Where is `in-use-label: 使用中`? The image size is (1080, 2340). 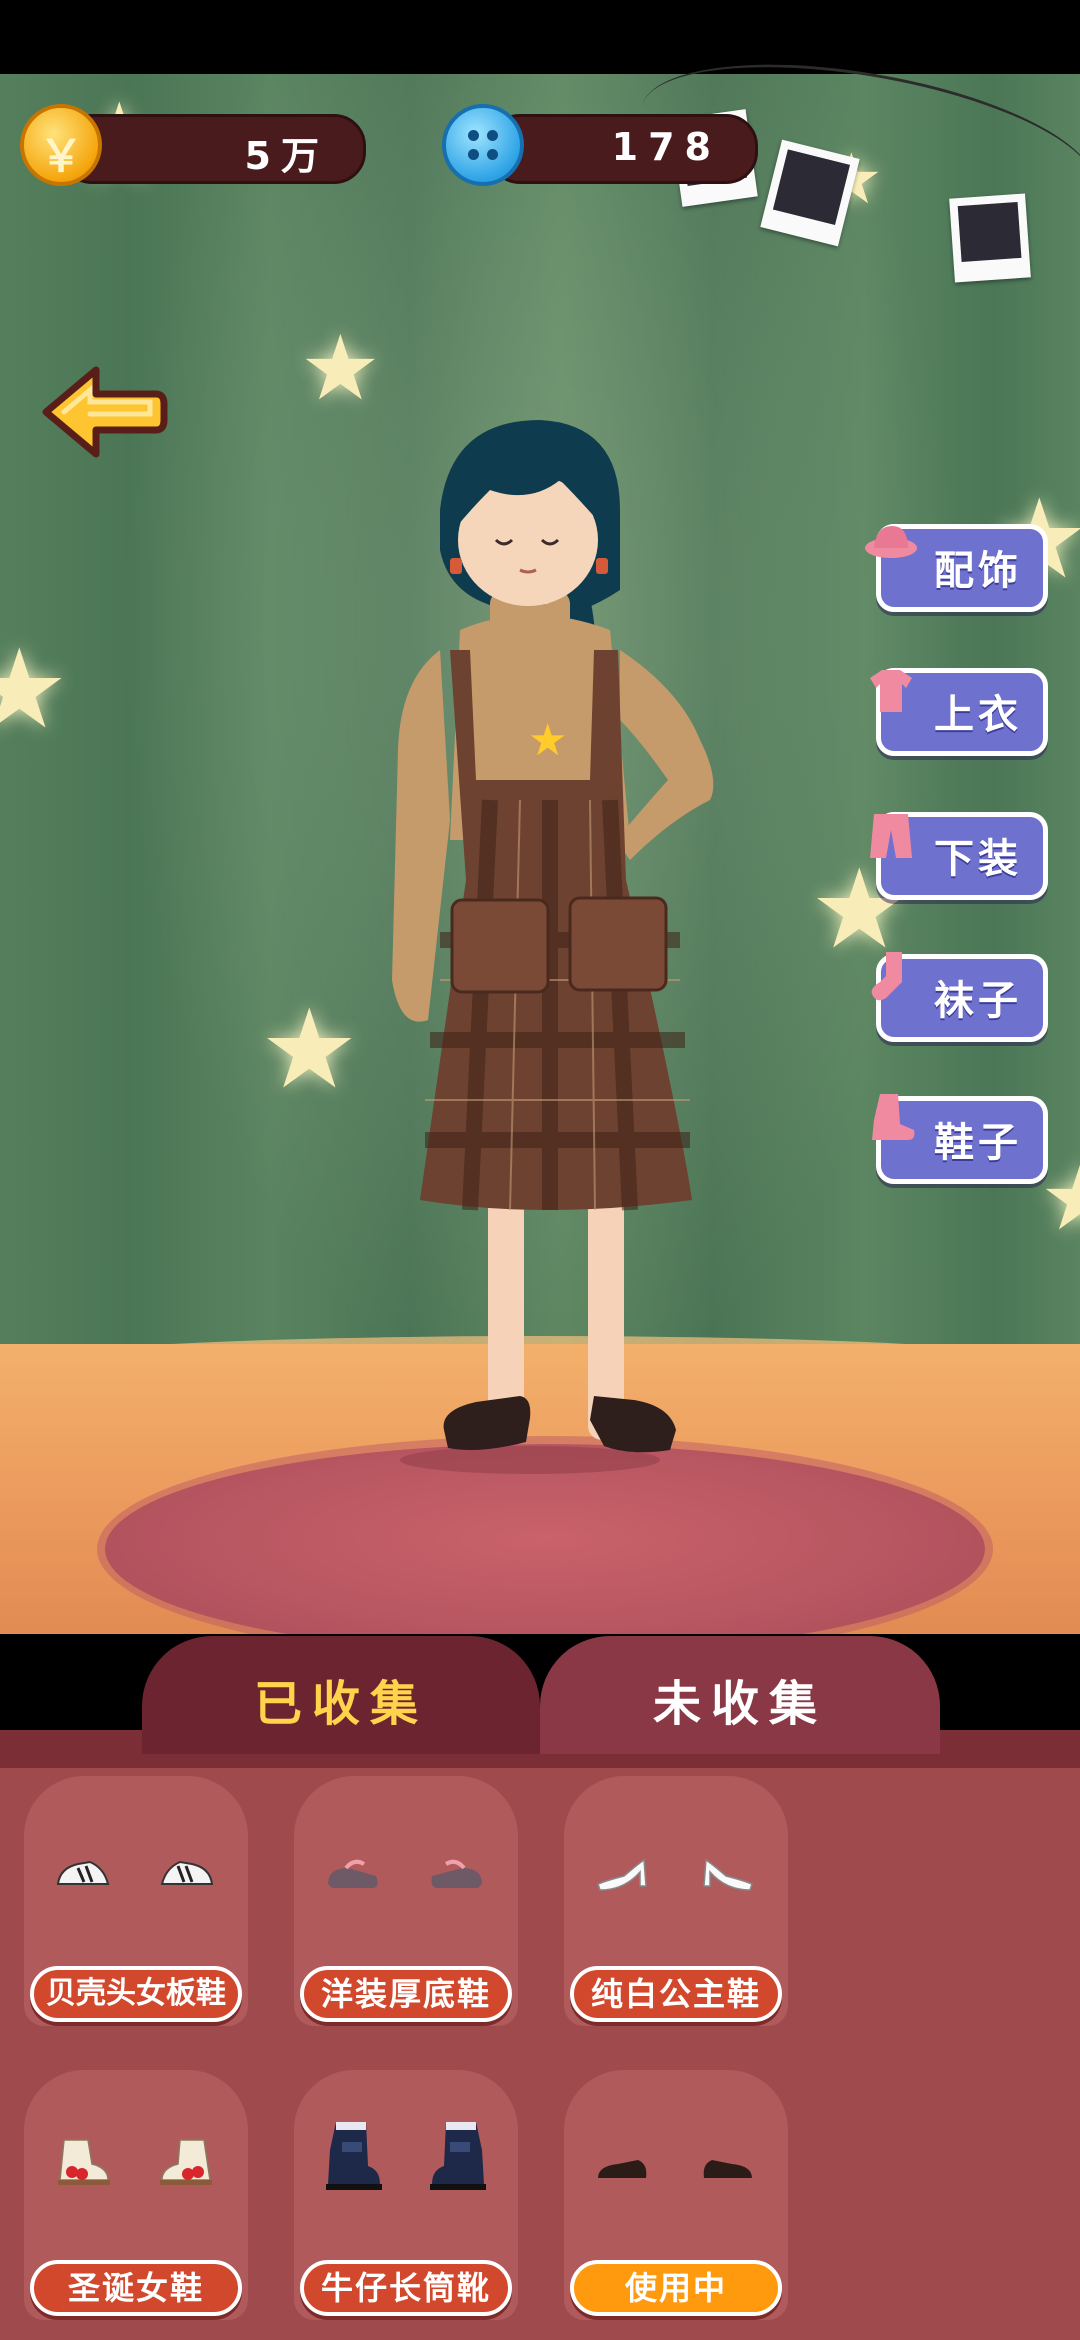
in-use-label: 使用中 is located at coordinates (676, 2288).